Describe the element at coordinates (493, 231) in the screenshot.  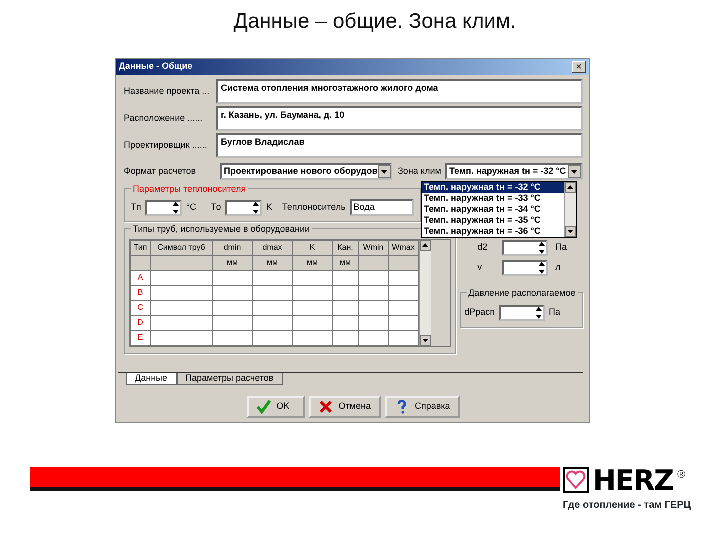
I see `dropdown-option: Темп. наружная tн = -36 °C` at that location.